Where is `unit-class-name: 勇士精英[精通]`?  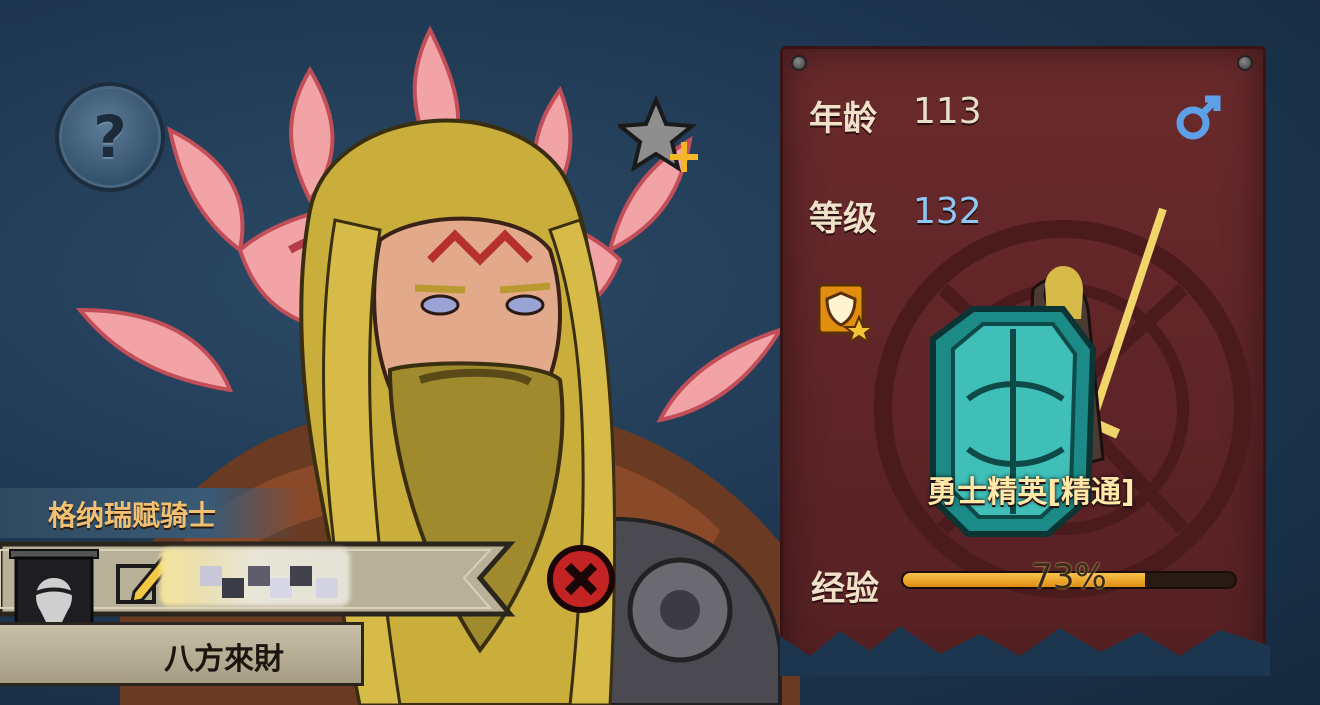 unit-class-name: 勇士精英[精通] is located at coordinates (1031, 492).